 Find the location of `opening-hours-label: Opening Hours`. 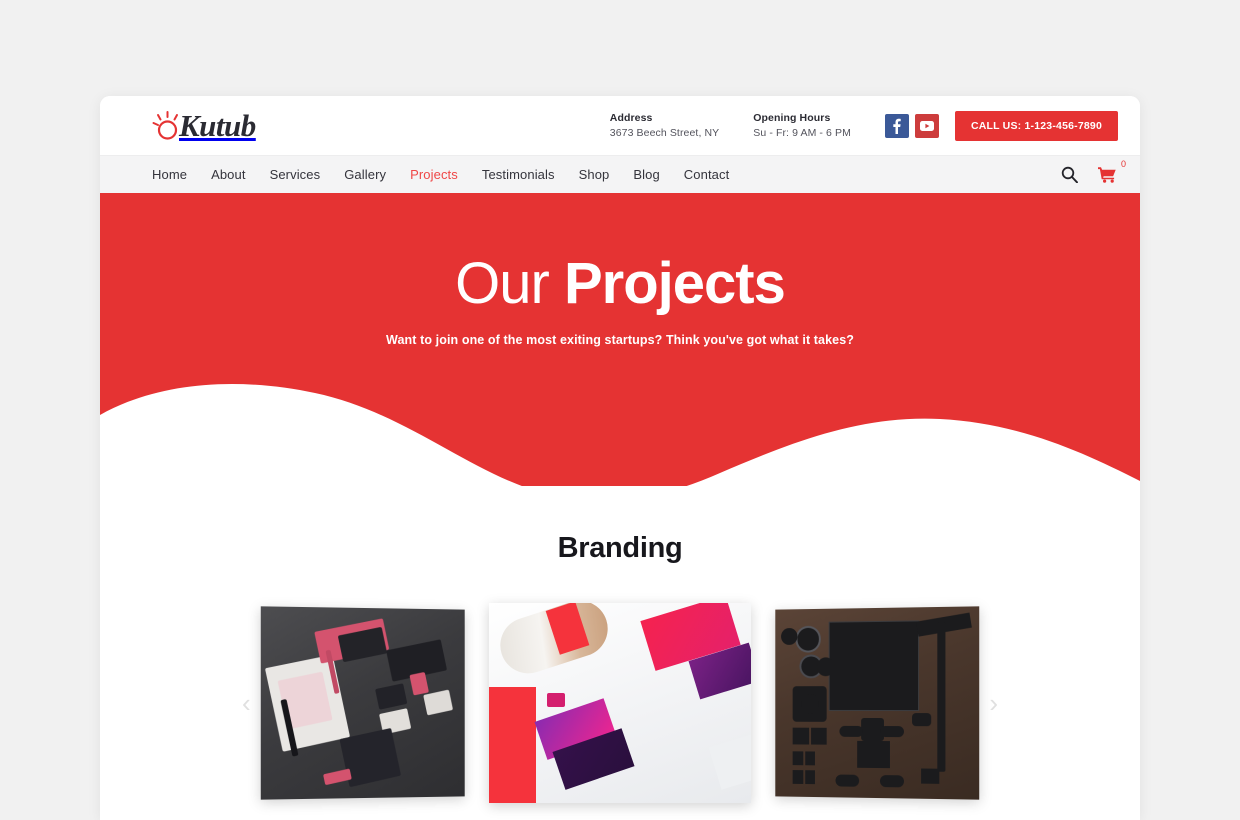

opening-hours-label: Opening Hours is located at coordinates (792, 118).